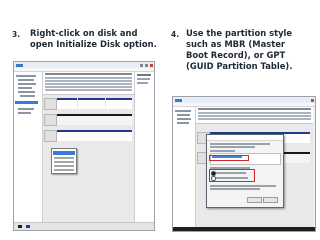  Describe the element at coordinates (50, 104) in the screenshot. I see `disk-0-label` at that location.